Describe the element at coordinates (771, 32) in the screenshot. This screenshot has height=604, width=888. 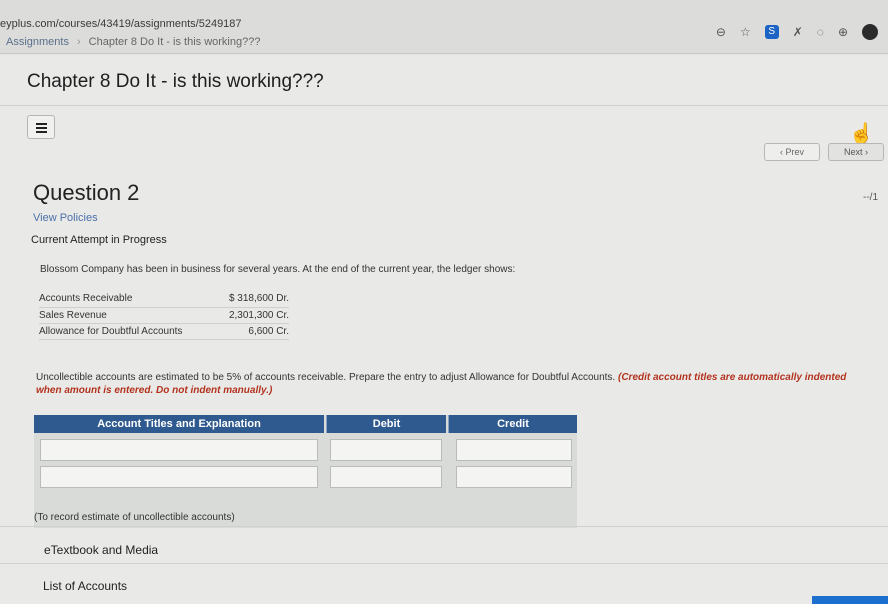
I see `extension-s-icon: S` at that location.